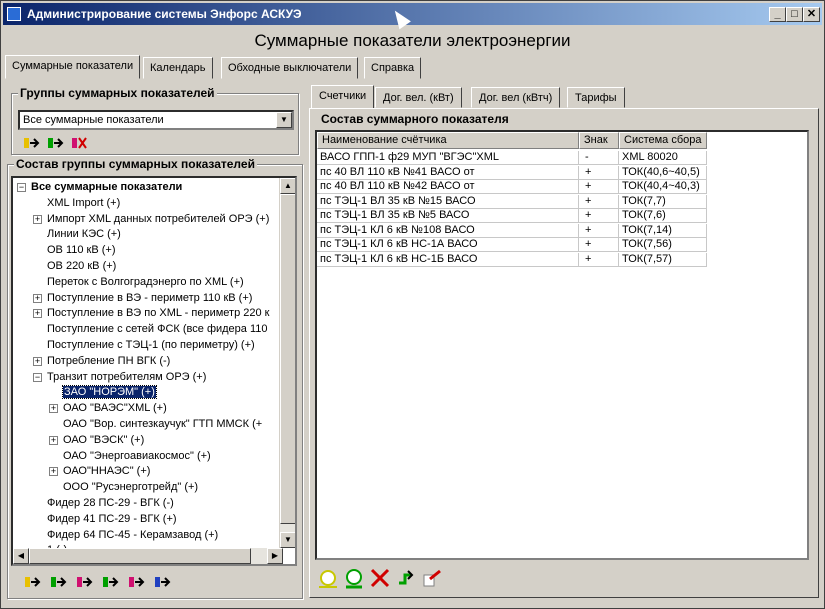 Image resolution: width=825 pixels, height=609 pixels. I want to click on tree-node-label: ОАО "Вор. синтезкаучук" ГТП ММСК (+, so click(163, 424).